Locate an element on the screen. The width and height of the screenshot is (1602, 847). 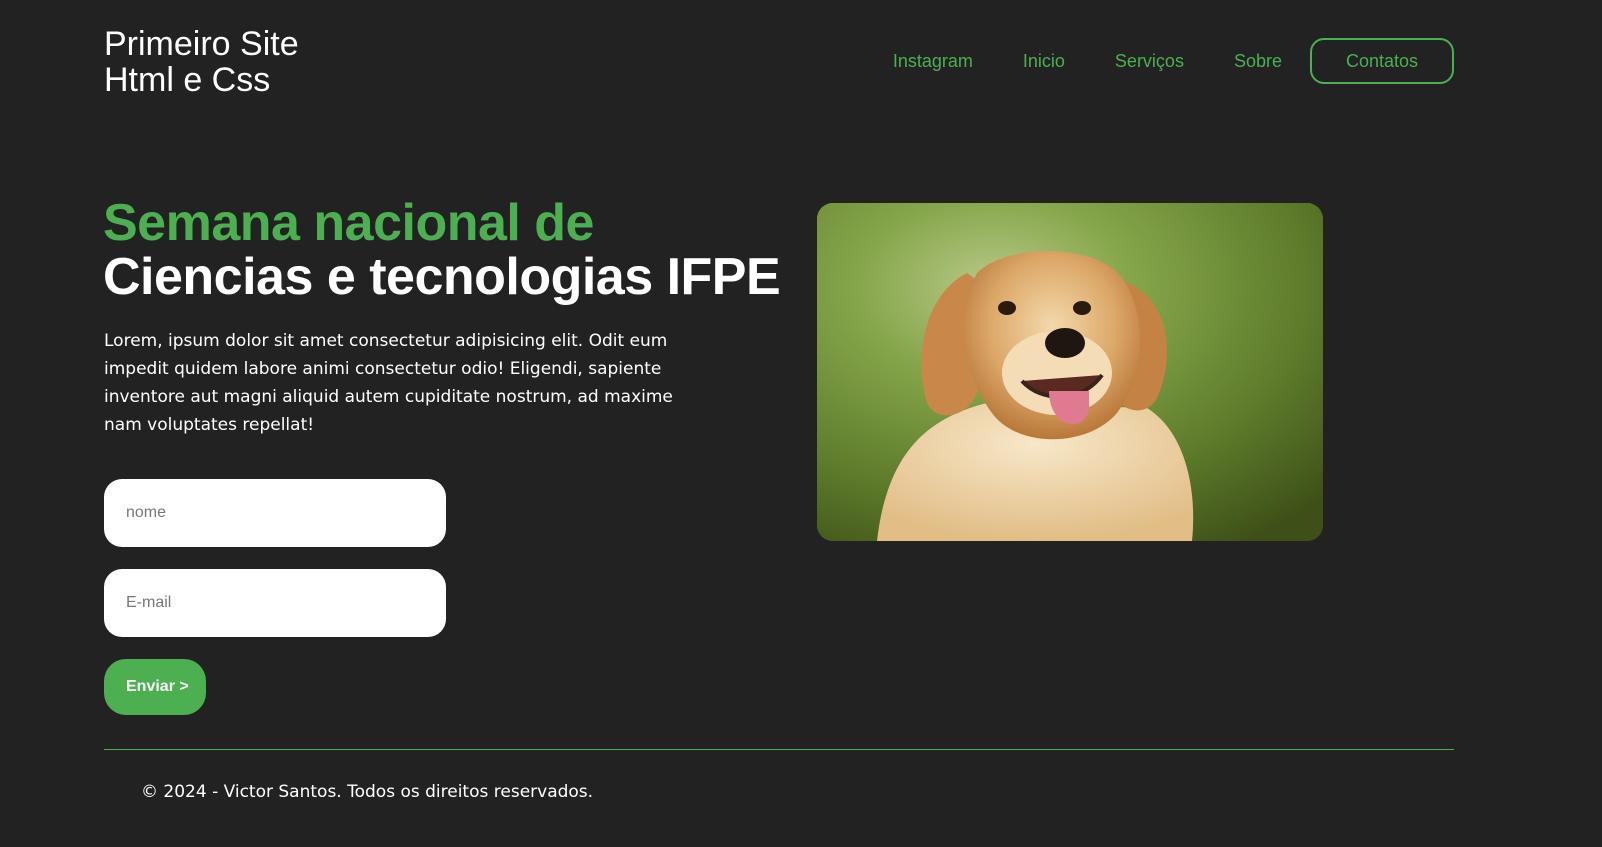
dog-photo is located at coordinates (1070, 372).